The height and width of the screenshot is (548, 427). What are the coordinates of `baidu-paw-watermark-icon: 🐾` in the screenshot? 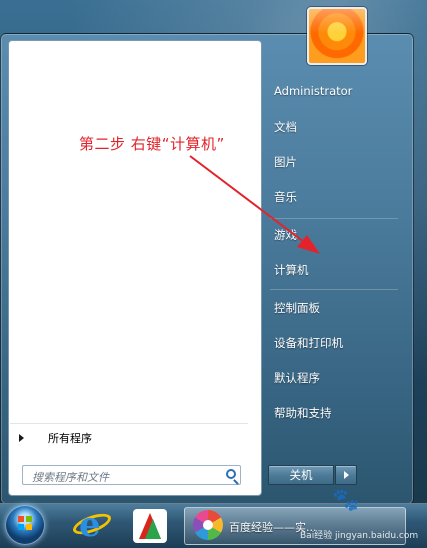 It's located at (346, 500).